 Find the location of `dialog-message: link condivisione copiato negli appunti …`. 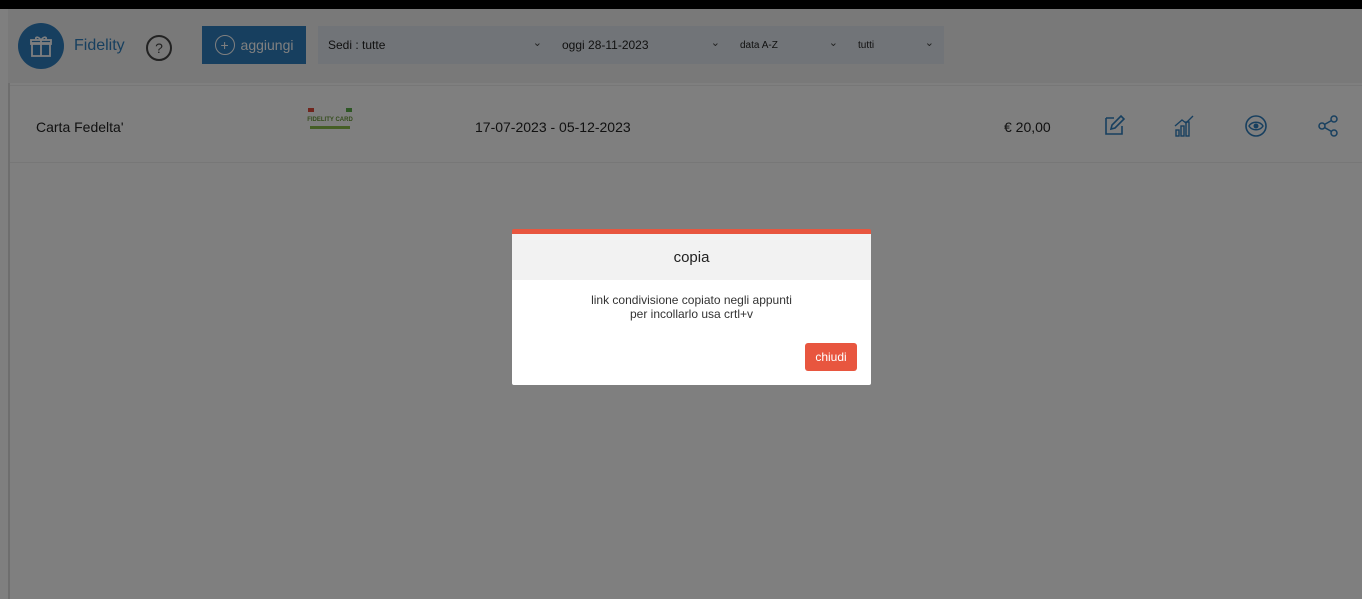

dialog-message: link condivisione copiato negli appunti … is located at coordinates (691, 300).